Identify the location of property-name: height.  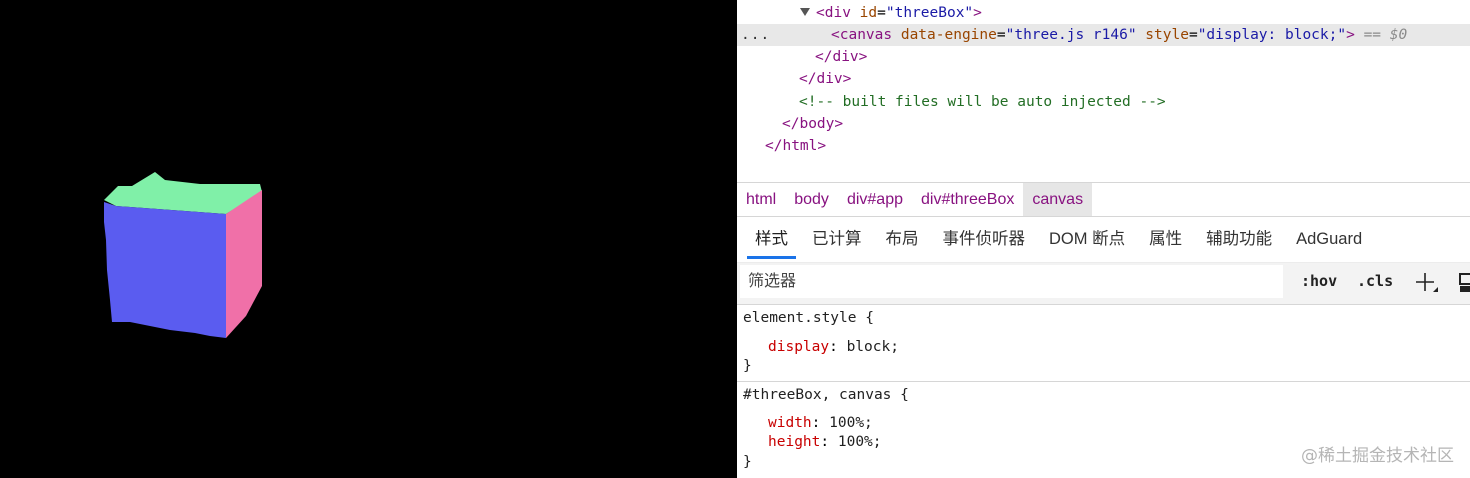
(794, 442).